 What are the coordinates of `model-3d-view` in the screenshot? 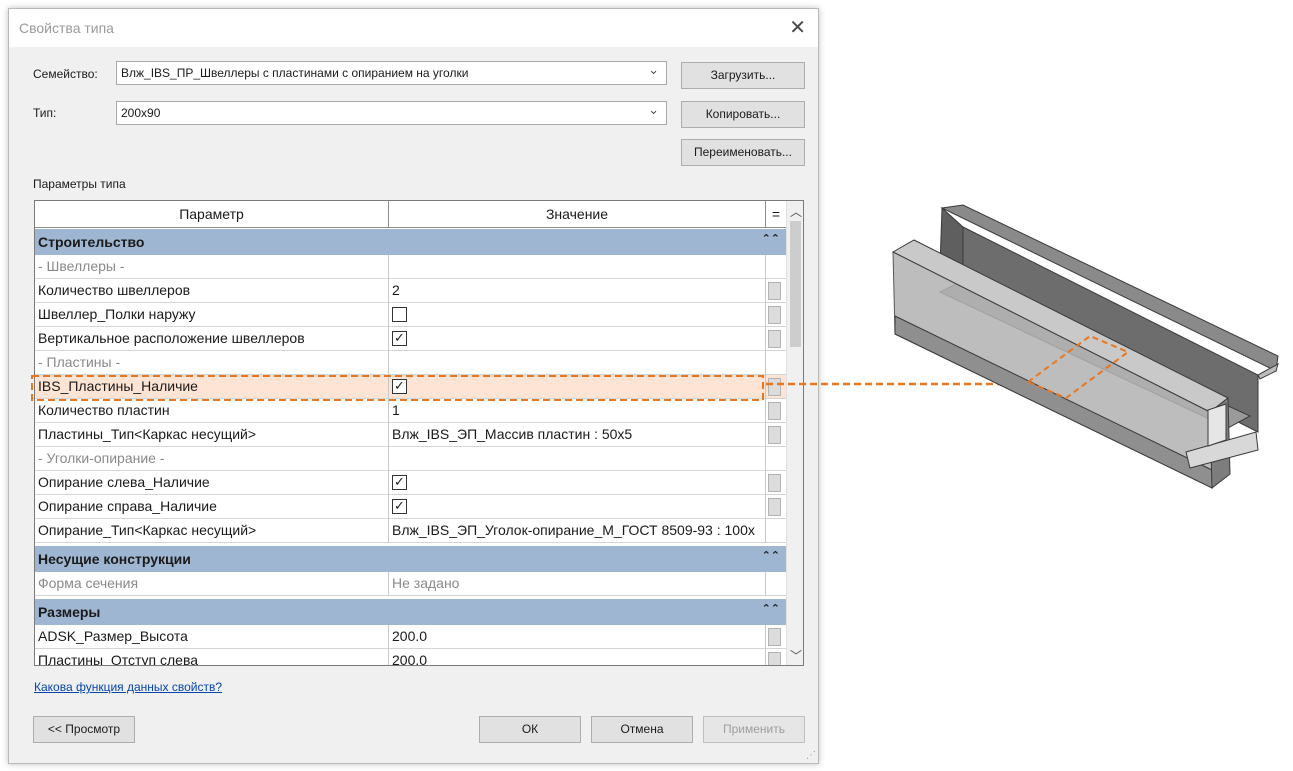 It's located at (1085, 347).